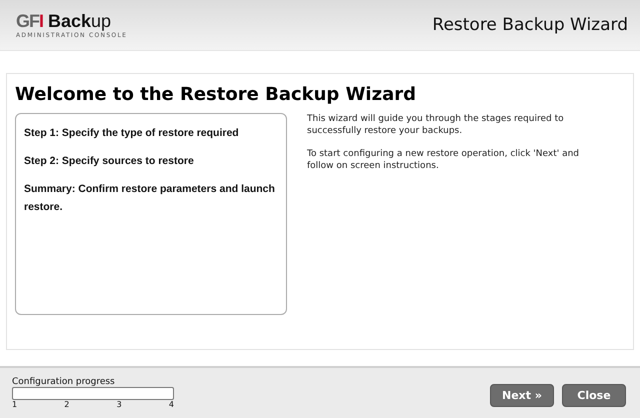  What do you see at coordinates (150, 198) in the screenshot?
I see `step-text: Summary: Confirm restore parameters and launch restore.` at bounding box center [150, 198].